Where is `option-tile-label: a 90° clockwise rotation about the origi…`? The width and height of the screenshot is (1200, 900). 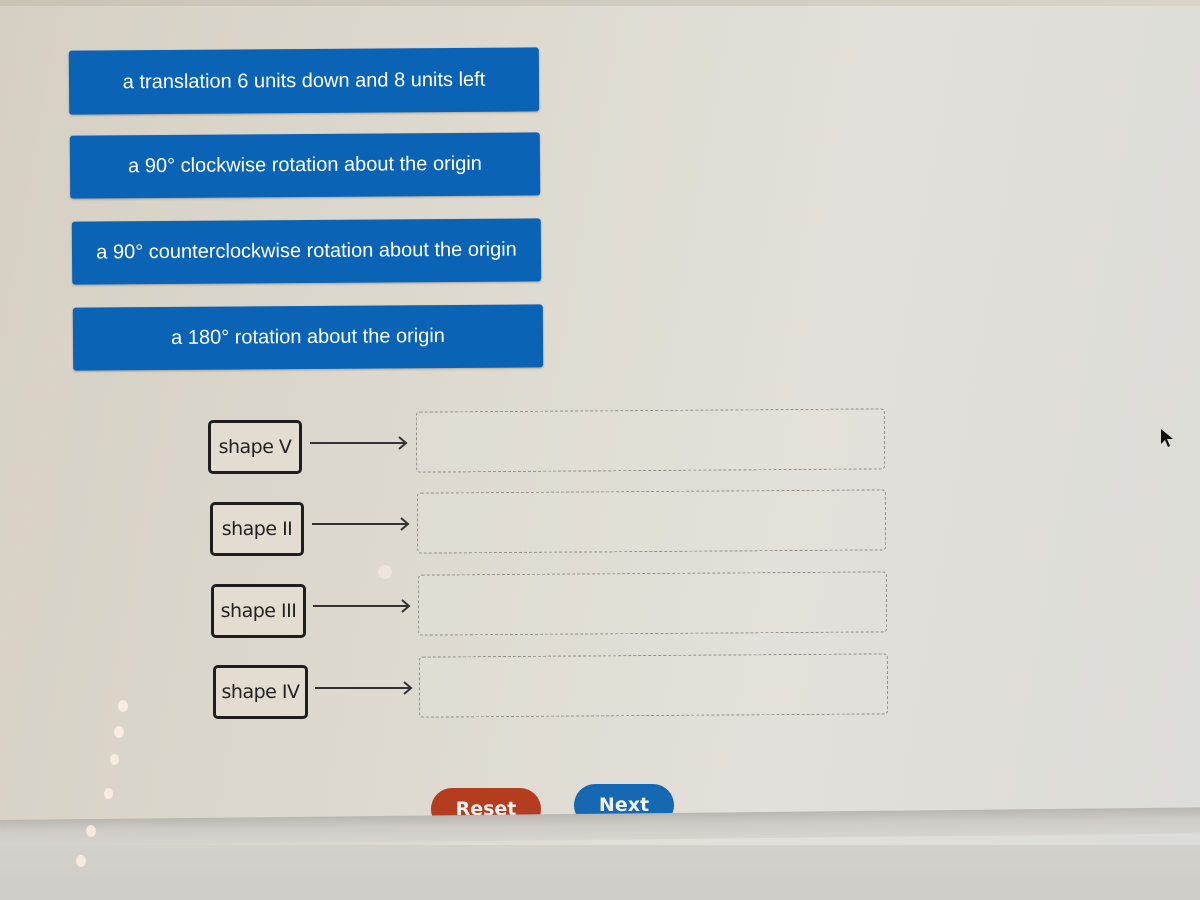
option-tile-label: a 90° clockwise rotation about the origi… is located at coordinates (305, 165).